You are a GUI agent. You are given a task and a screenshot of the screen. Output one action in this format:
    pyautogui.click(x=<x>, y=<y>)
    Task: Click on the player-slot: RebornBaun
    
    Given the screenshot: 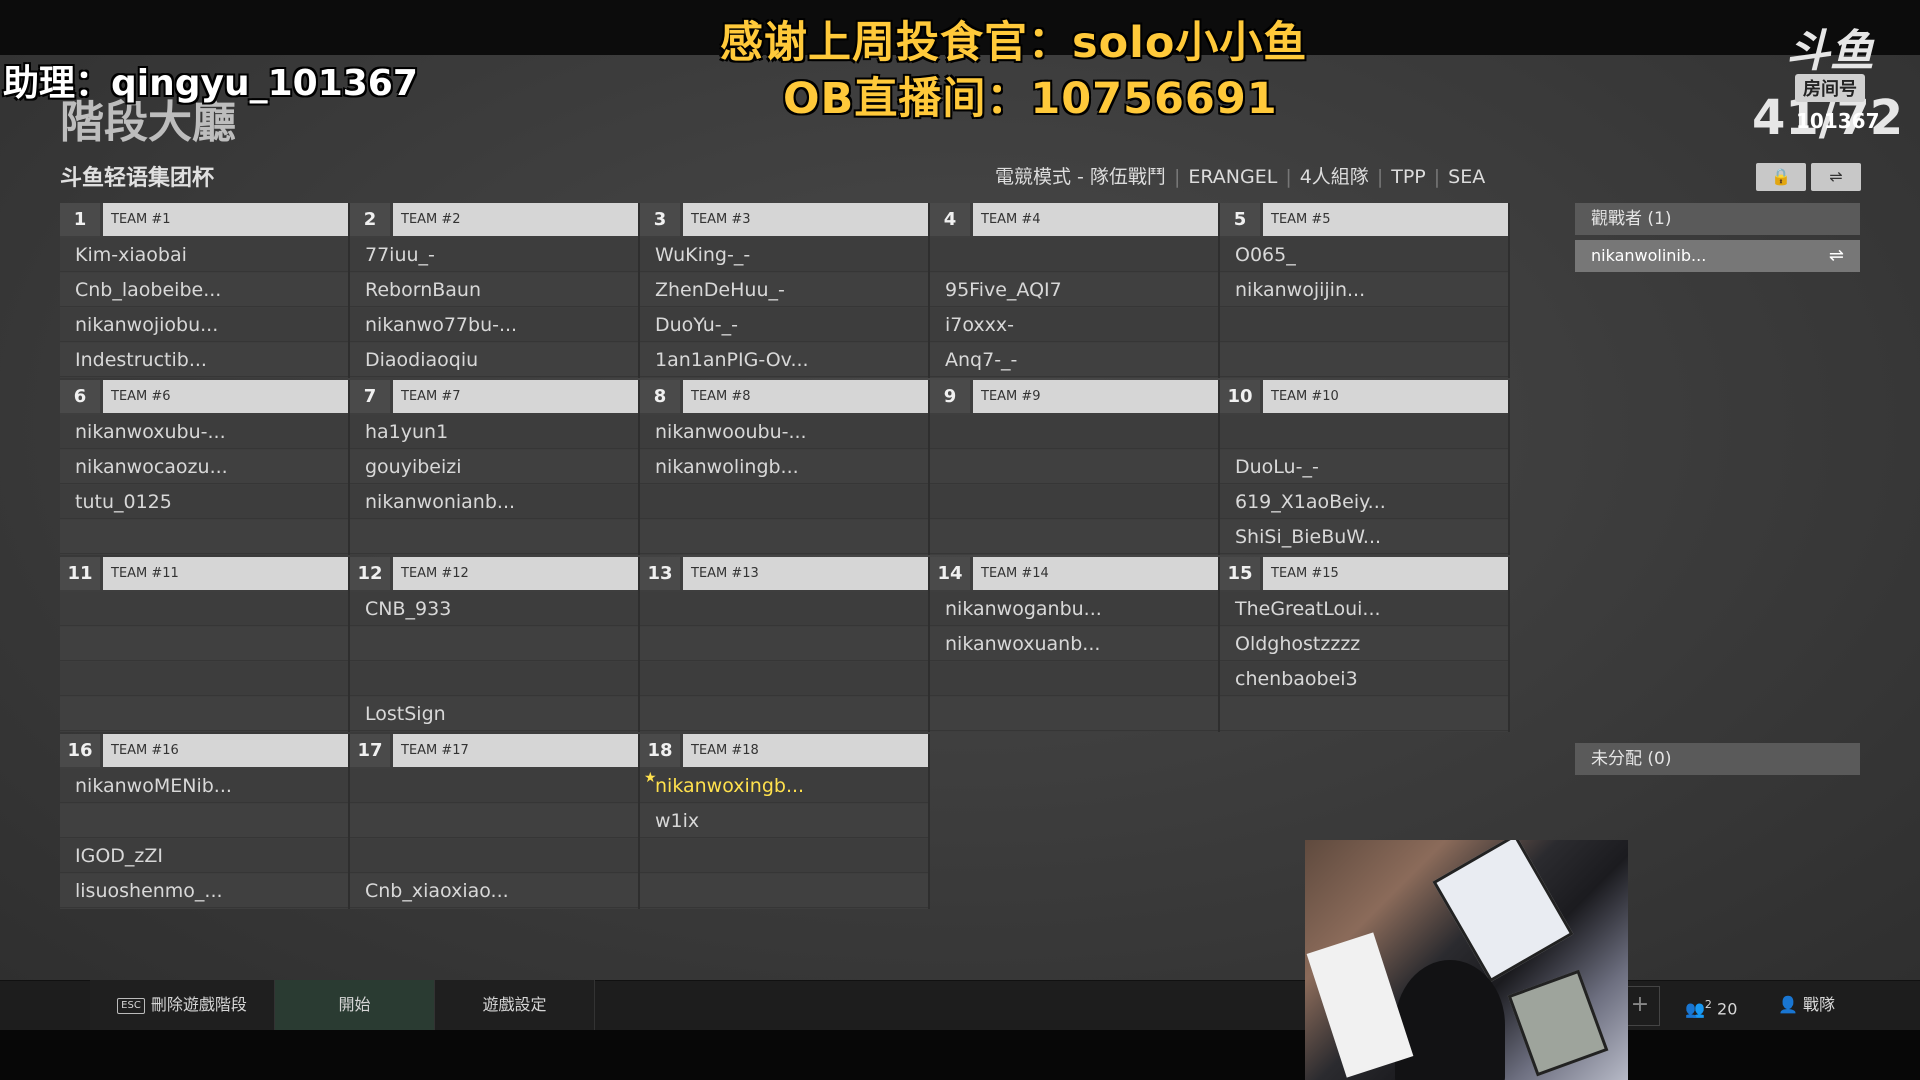 What is the action you would take?
    pyautogui.click(x=494, y=290)
    